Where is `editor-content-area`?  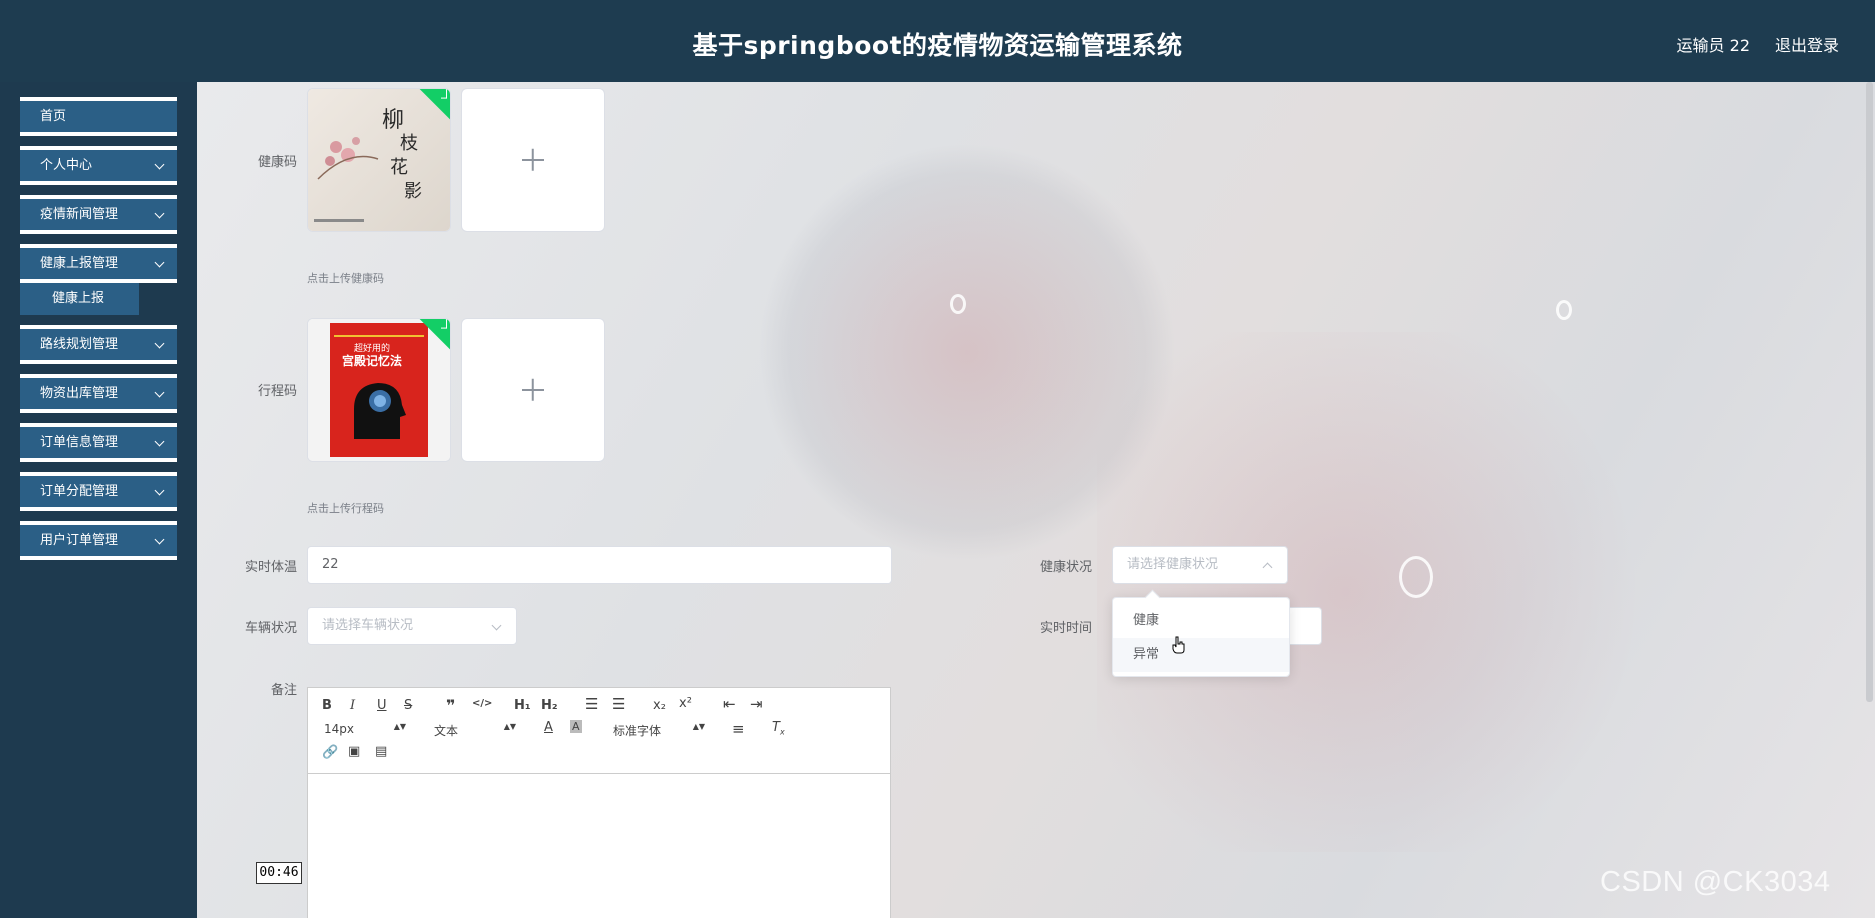 editor-content-area is located at coordinates (599, 846).